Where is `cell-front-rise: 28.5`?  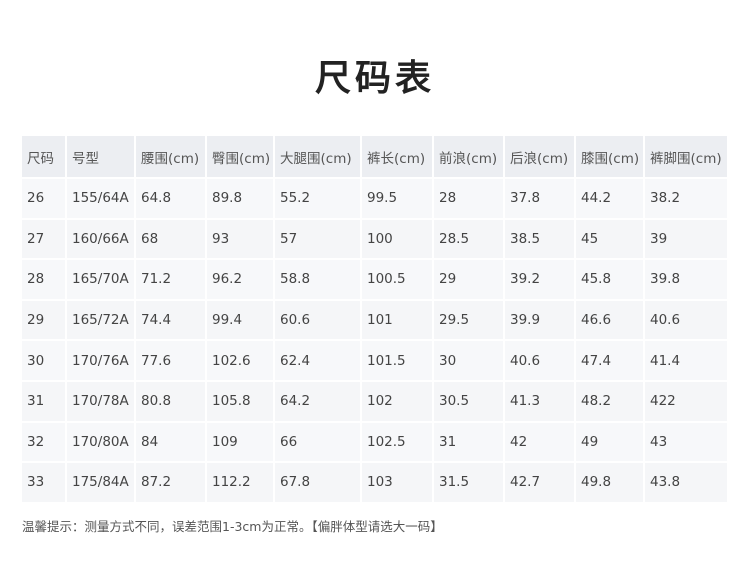
cell-front-rise: 28.5 is located at coordinates (469, 239).